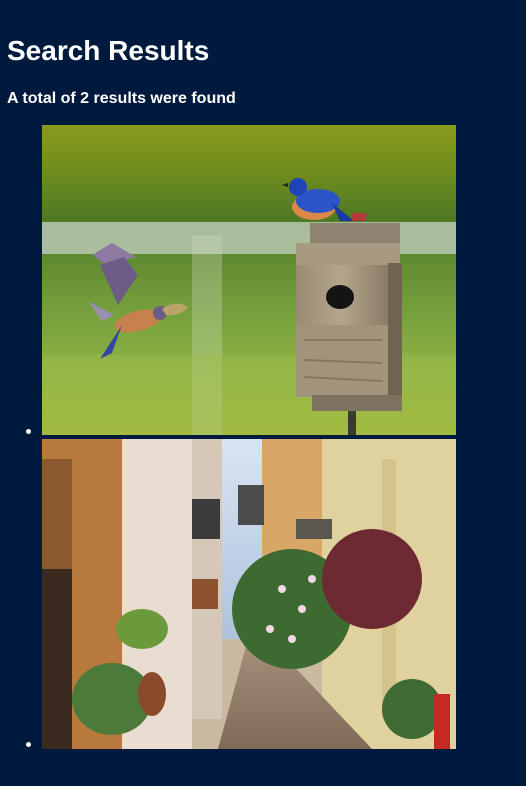 This screenshot has height=786, width=526. I want to click on page-title: Search Results, so click(108, 50).